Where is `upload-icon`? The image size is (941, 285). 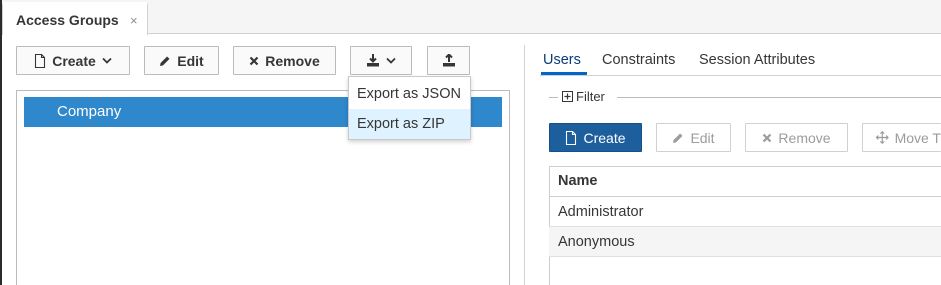 upload-icon is located at coordinates (448, 60).